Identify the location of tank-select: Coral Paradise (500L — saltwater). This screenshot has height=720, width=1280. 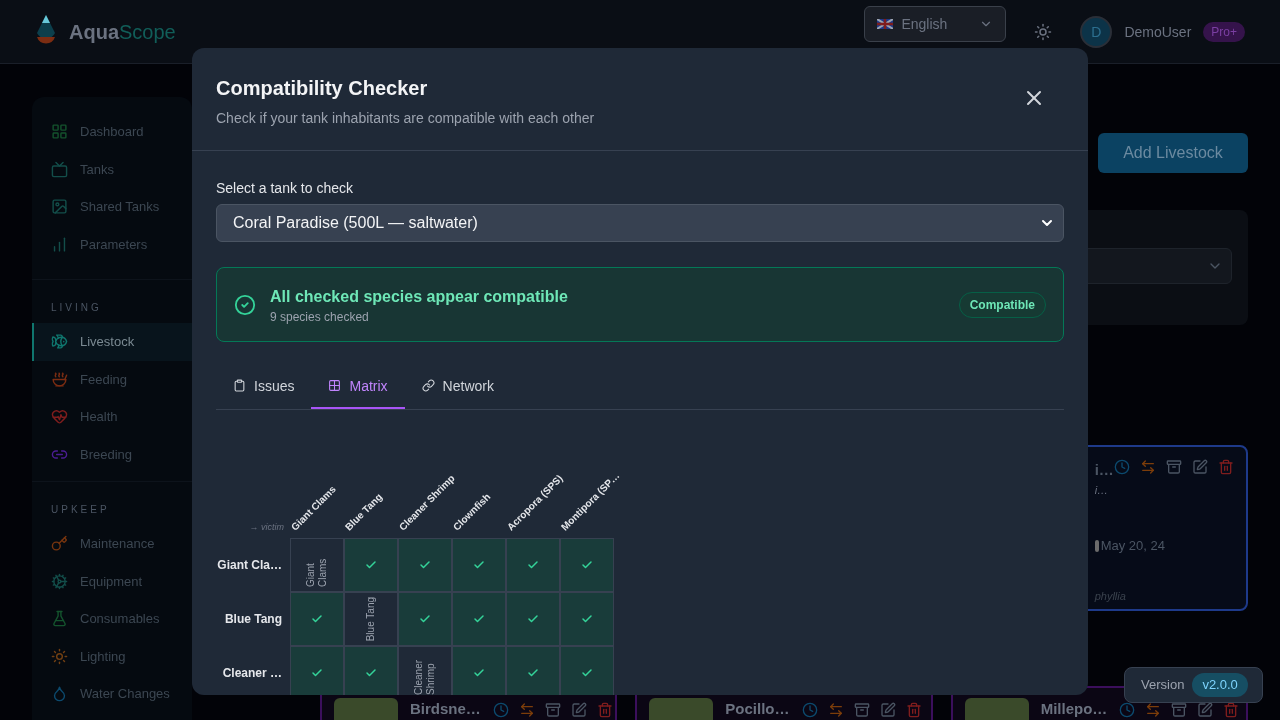
(640, 223).